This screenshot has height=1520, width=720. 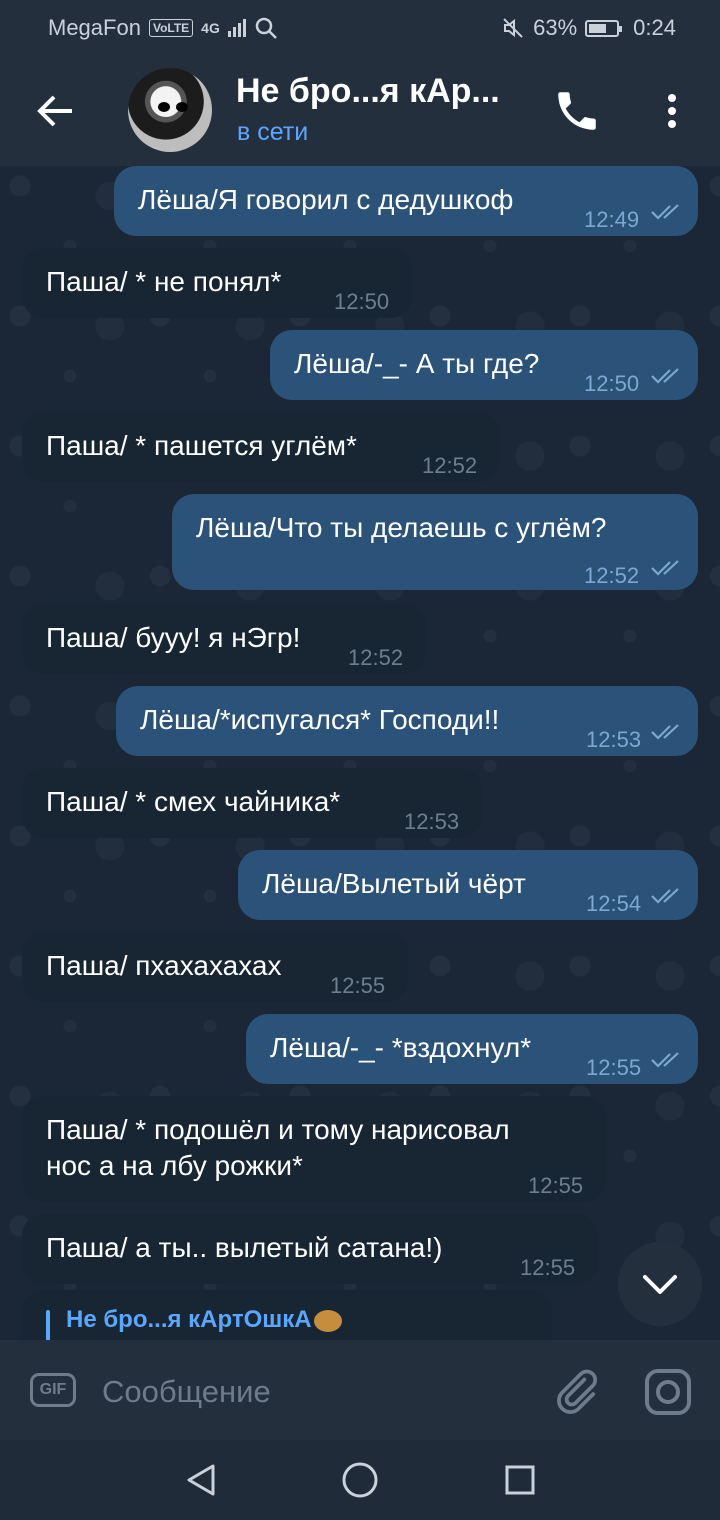 What do you see at coordinates (417, 363) in the screenshot?
I see `message-text: Лёша/-_- А ты где?` at bounding box center [417, 363].